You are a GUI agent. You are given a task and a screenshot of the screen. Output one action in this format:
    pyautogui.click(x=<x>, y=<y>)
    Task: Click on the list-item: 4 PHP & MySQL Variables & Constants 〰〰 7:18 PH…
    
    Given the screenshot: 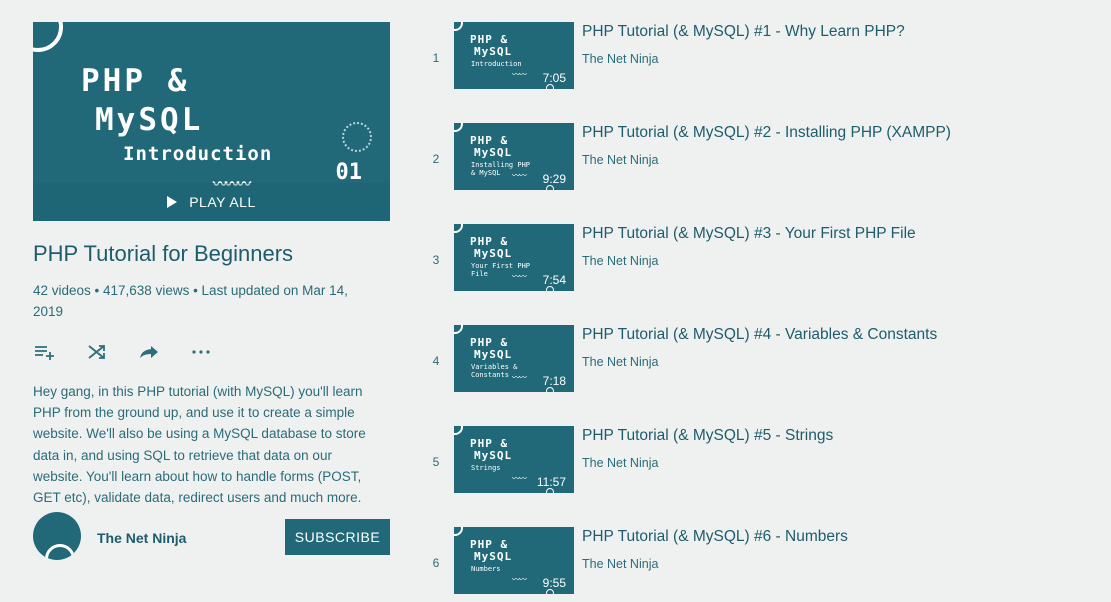 What is the action you would take?
    pyautogui.click(x=760, y=375)
    